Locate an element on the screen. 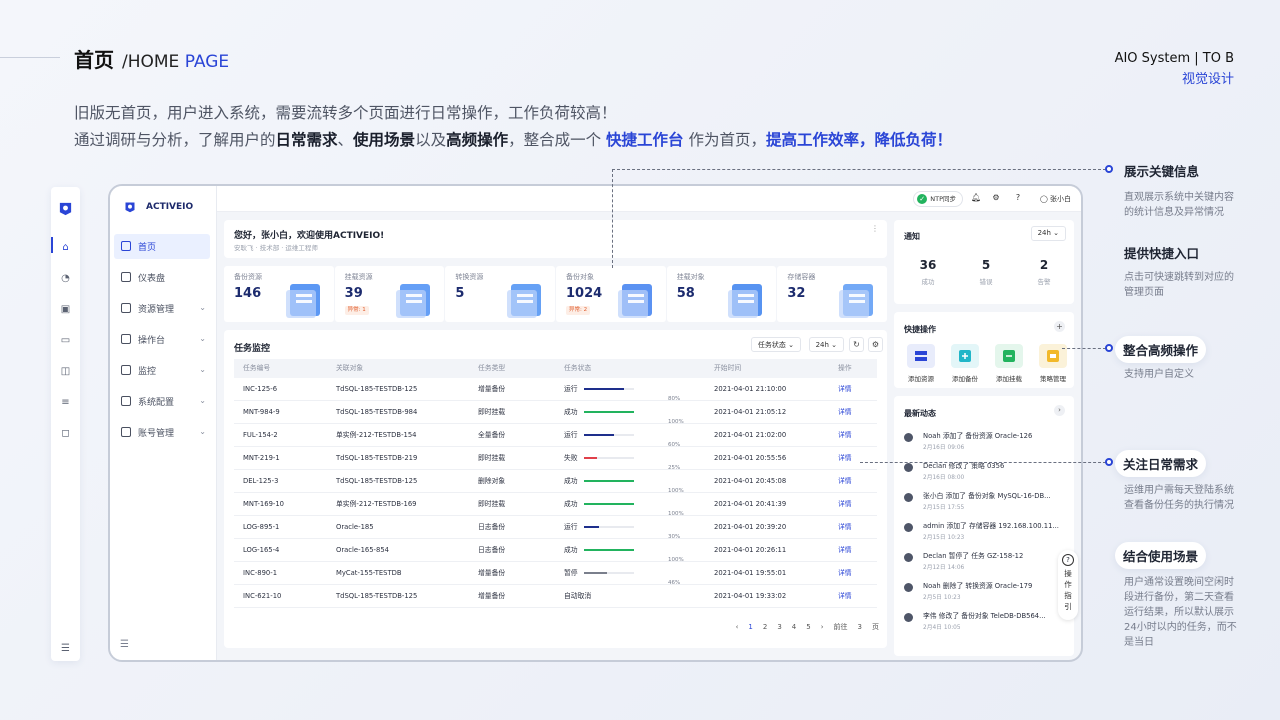 This screenshot has width=1280, height=720. collapse-icon: ☰ is located at coordinates (65, 648).